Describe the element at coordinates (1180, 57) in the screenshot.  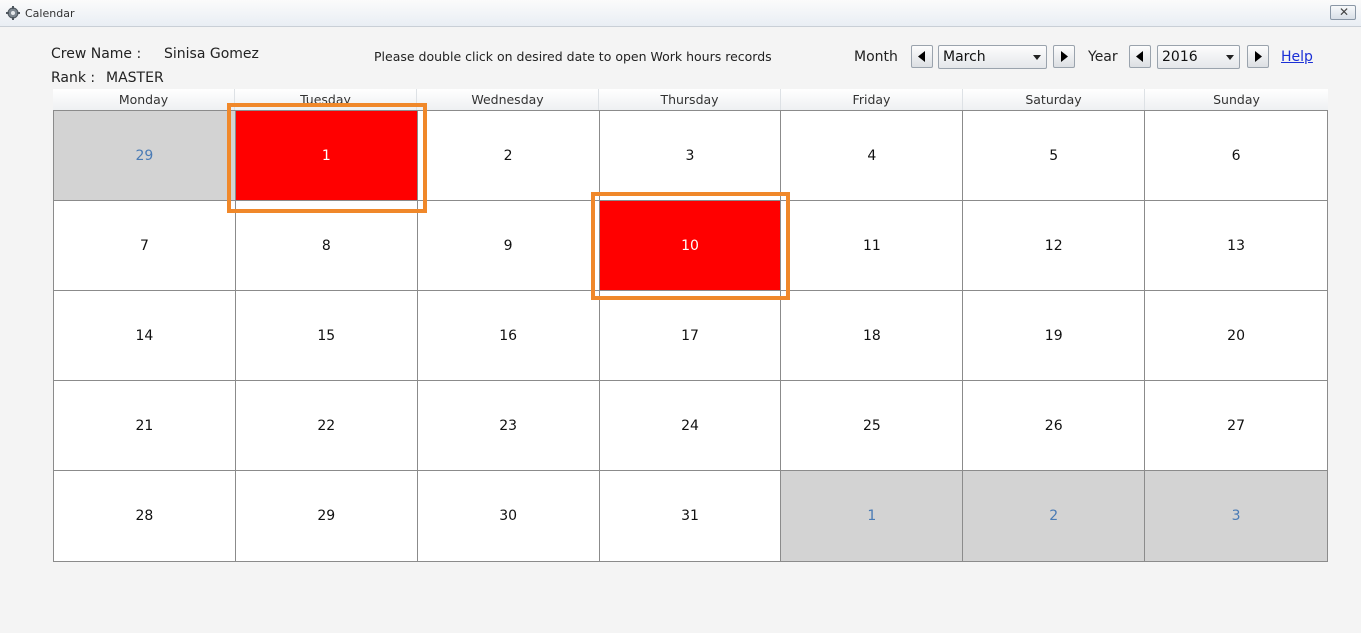
I see `year-value: 2016` at that location.